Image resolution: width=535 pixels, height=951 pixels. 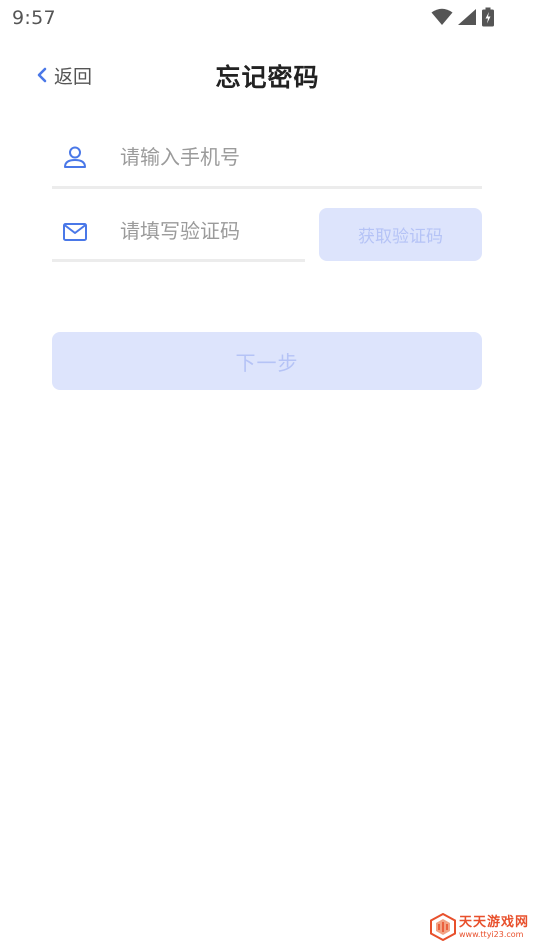 What do you see at coordinates (75, 232) in the screenshot?
I see `mail-icon` at bounding box center [75, 232].